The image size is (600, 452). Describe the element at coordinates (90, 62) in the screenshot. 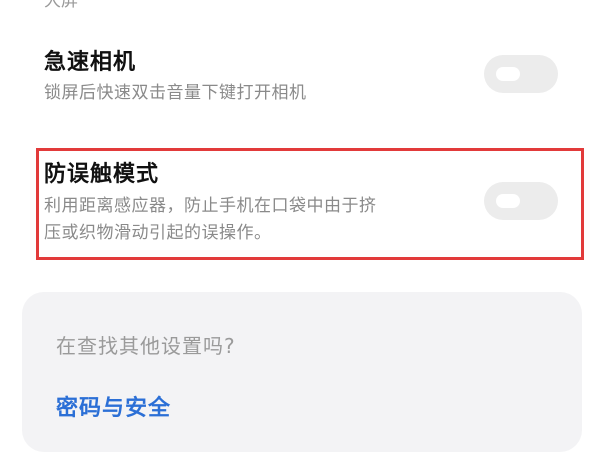

I see `setting-title: 急速相机` at that location.